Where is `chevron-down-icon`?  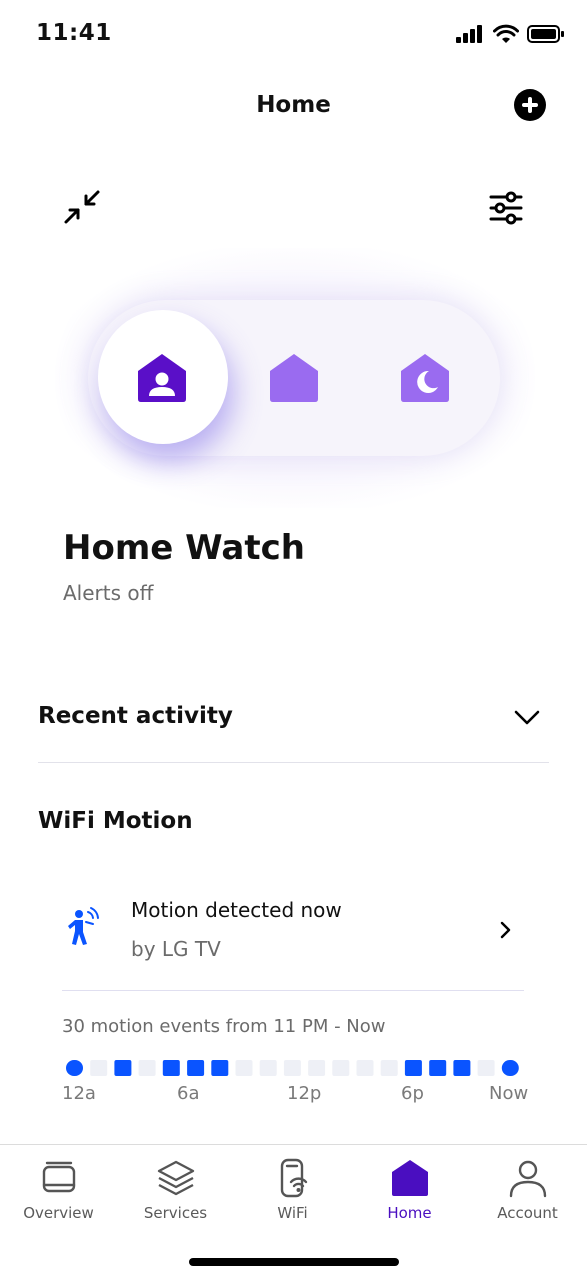 chevron-down-icon is located at coordinates (527, 717).